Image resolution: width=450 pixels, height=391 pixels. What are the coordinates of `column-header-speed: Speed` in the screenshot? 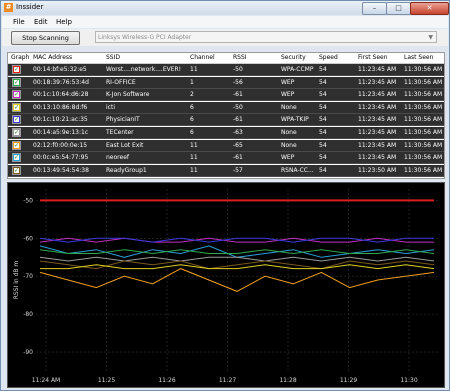 It's located at (328, 57).